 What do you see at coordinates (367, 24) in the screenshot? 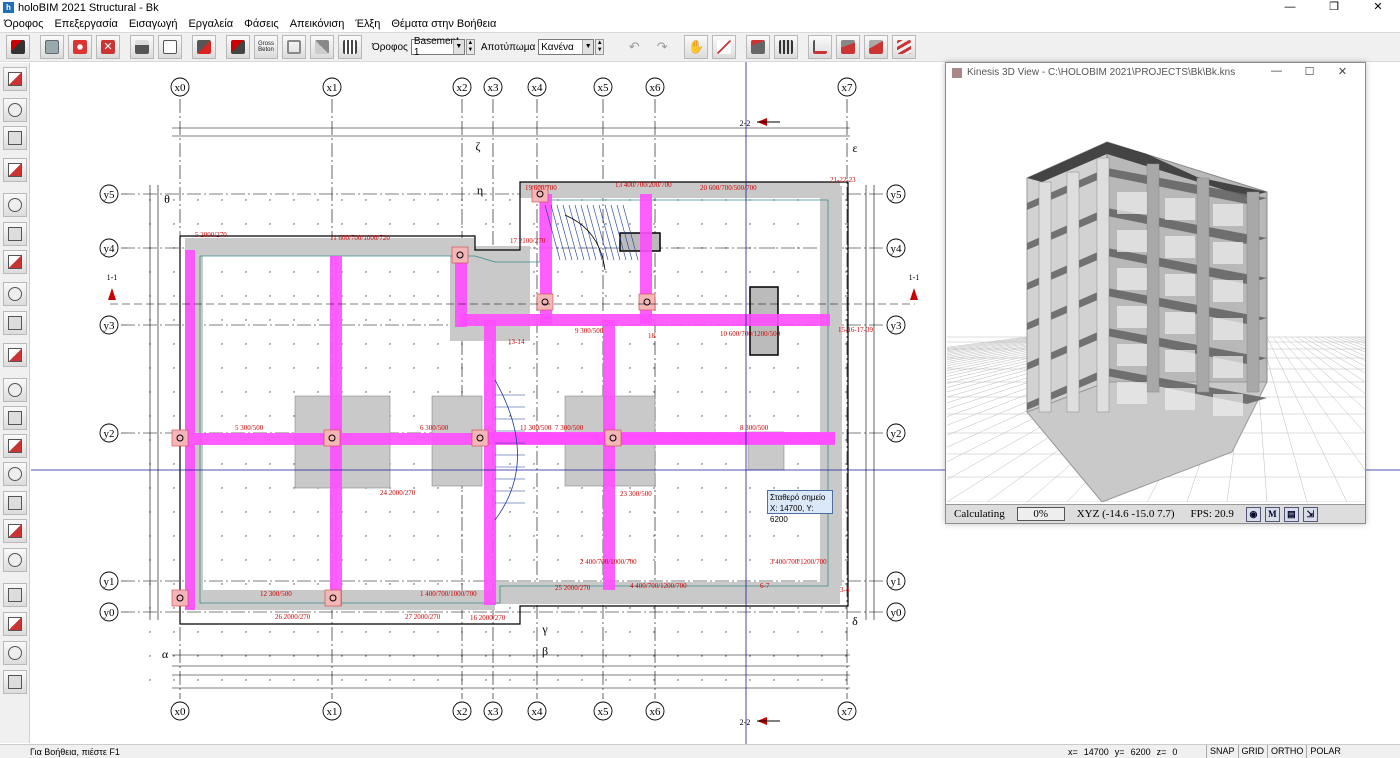
I see `menu-drag: Έλξη` at bounding box center [367, 24].